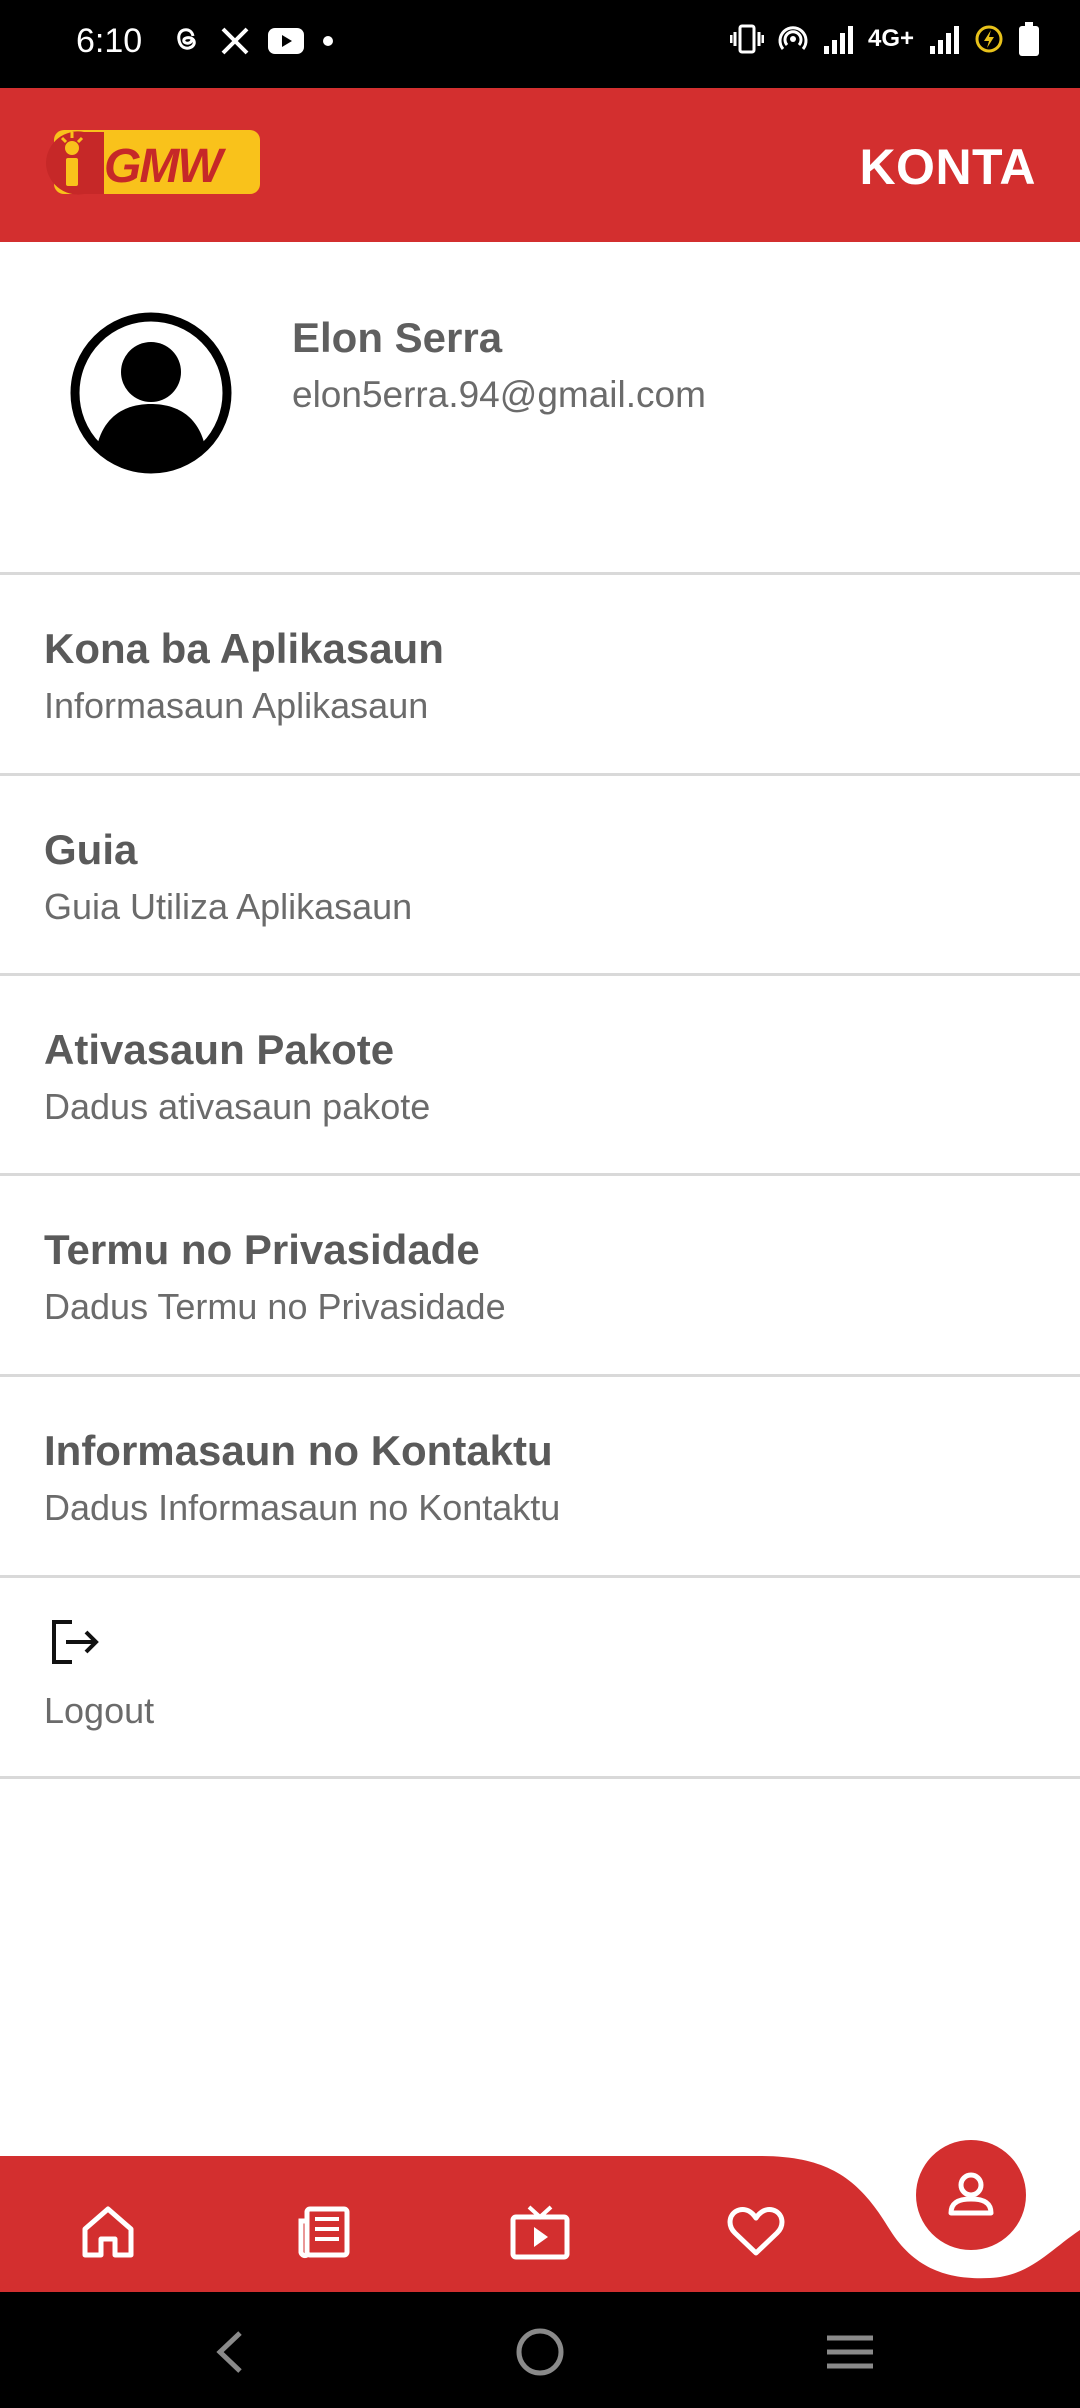 This screenshot has height=2408, width=1080. I want to click on bottom-nav, so click(540, 2206).